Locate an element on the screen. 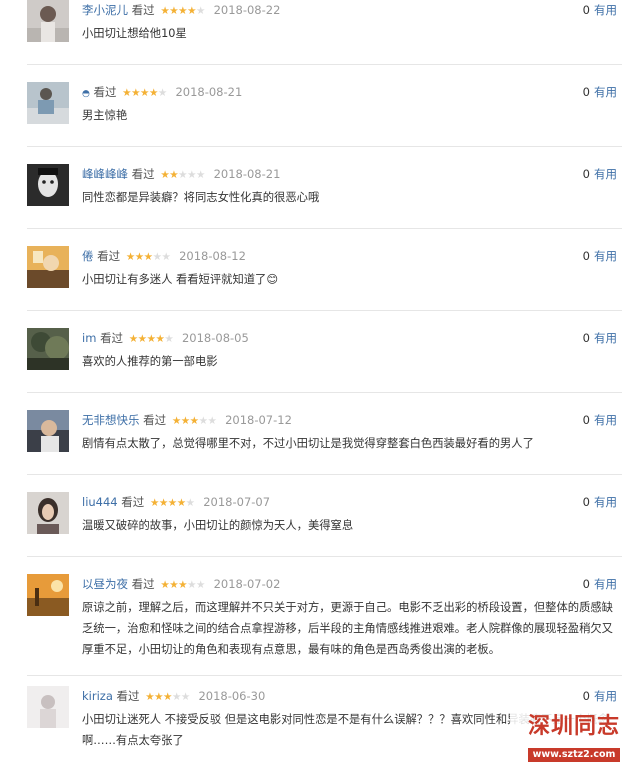 The width and height of the screenshot is (640, 766). review-date: 2018-08-05 is located at coordinates (215, 338).